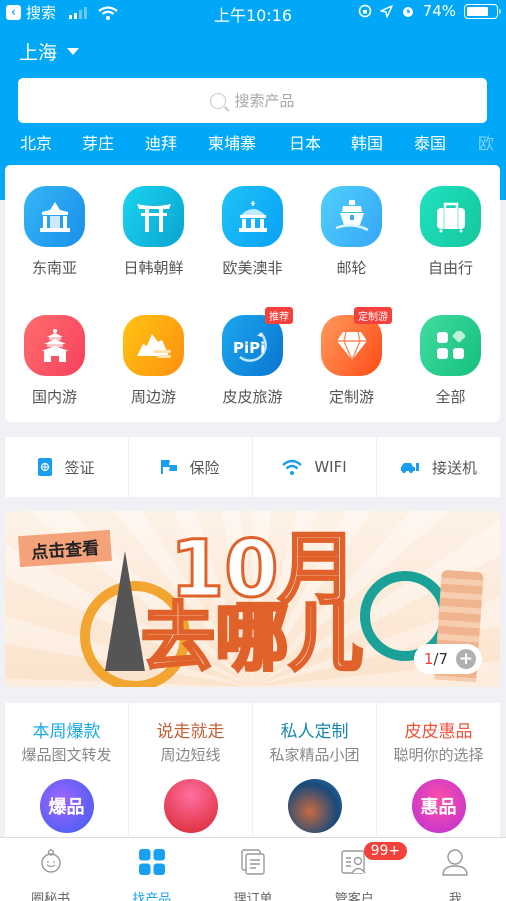  What do you see at coordinates (65, 548) in the screenshot?
I see `banner-tag: 点击查看` at bounding box center [65, 548].